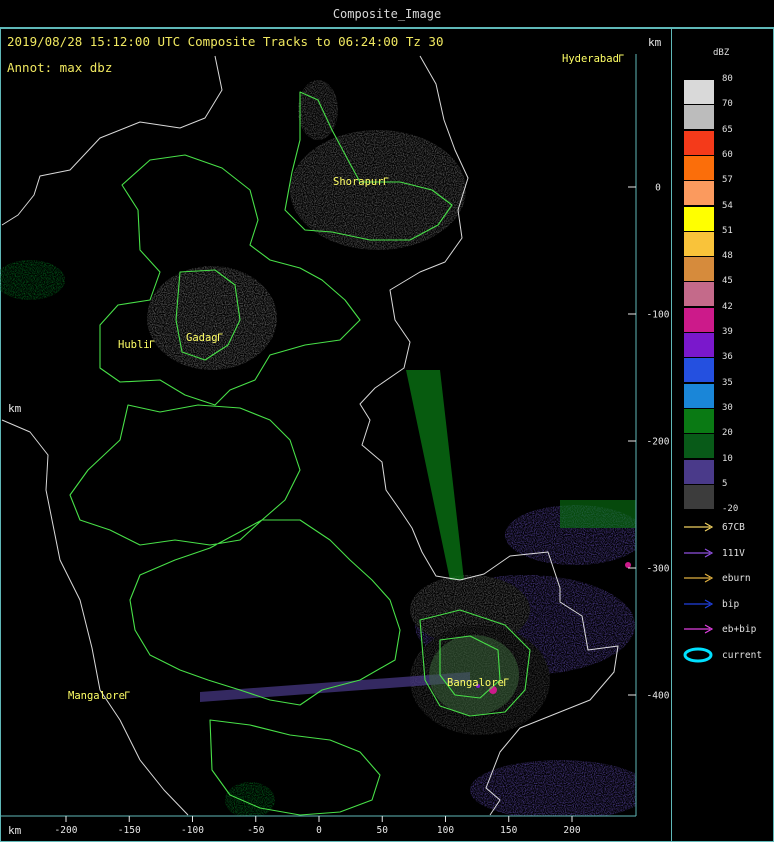 This screenshot has width=774, height=842. I want to click on legend-label: 51, so click(727, 230).